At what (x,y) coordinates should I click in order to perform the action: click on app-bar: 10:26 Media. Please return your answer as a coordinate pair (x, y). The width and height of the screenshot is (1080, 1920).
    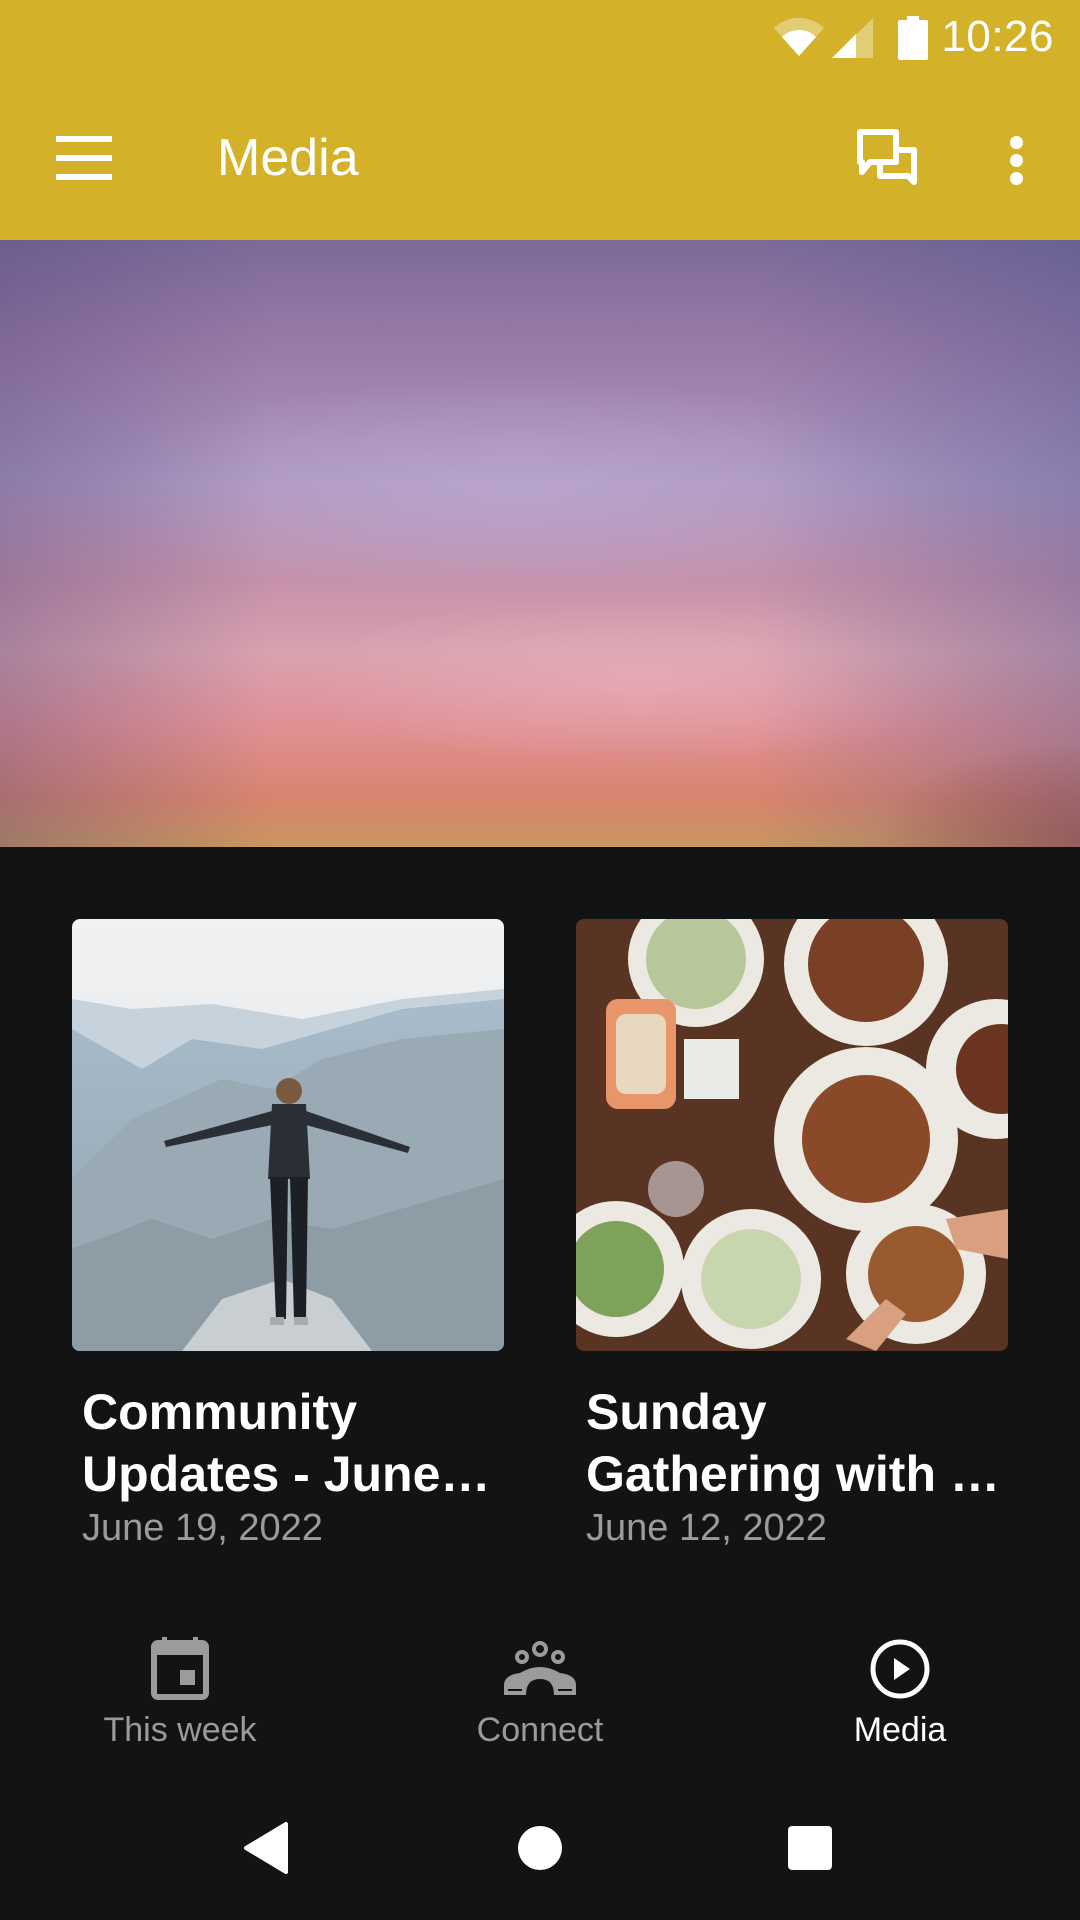
    Looking at the image, I should click on (540, 120).